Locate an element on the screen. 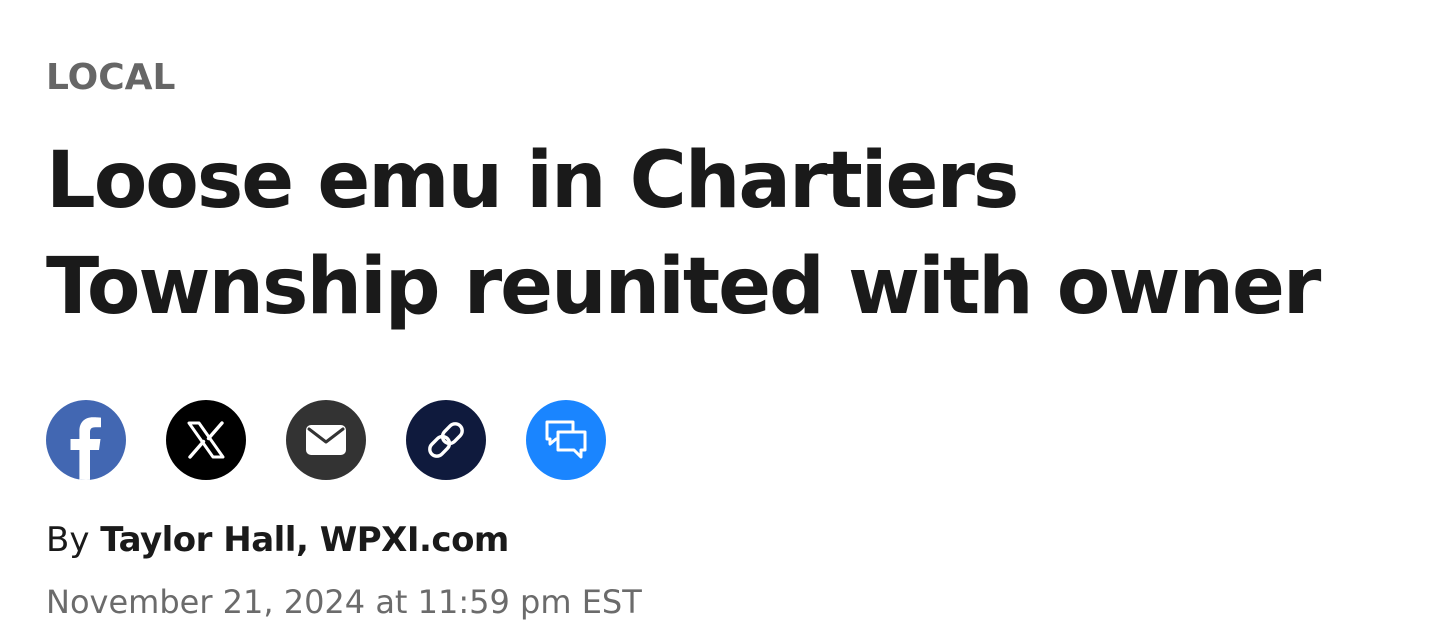  facebook-icon is located at coordinates (85, 448).